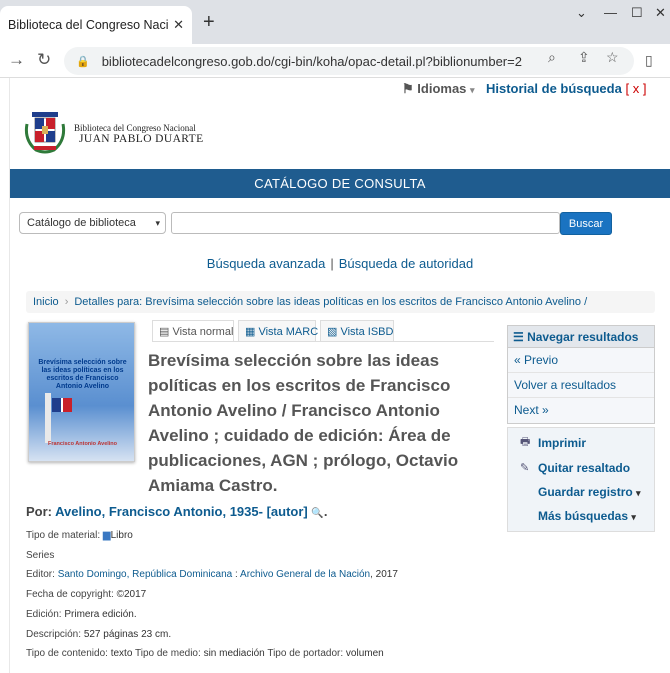 The width and height of the screenshot is (670, 673). I want to click on media-label: Tipo de medio:, so click(168, 653).